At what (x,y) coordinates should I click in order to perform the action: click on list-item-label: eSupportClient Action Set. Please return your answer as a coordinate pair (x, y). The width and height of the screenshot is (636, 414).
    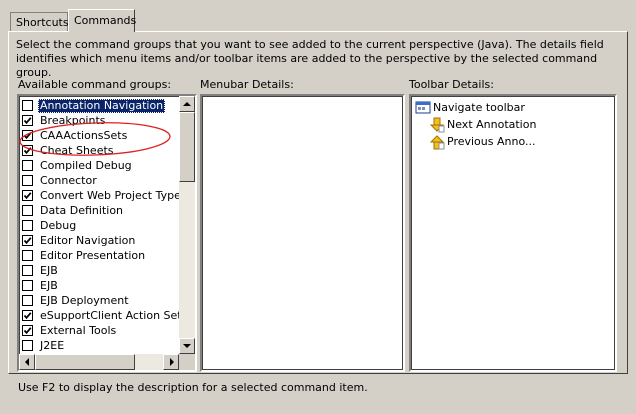
    Looking at the image, I should click on (109, 315).